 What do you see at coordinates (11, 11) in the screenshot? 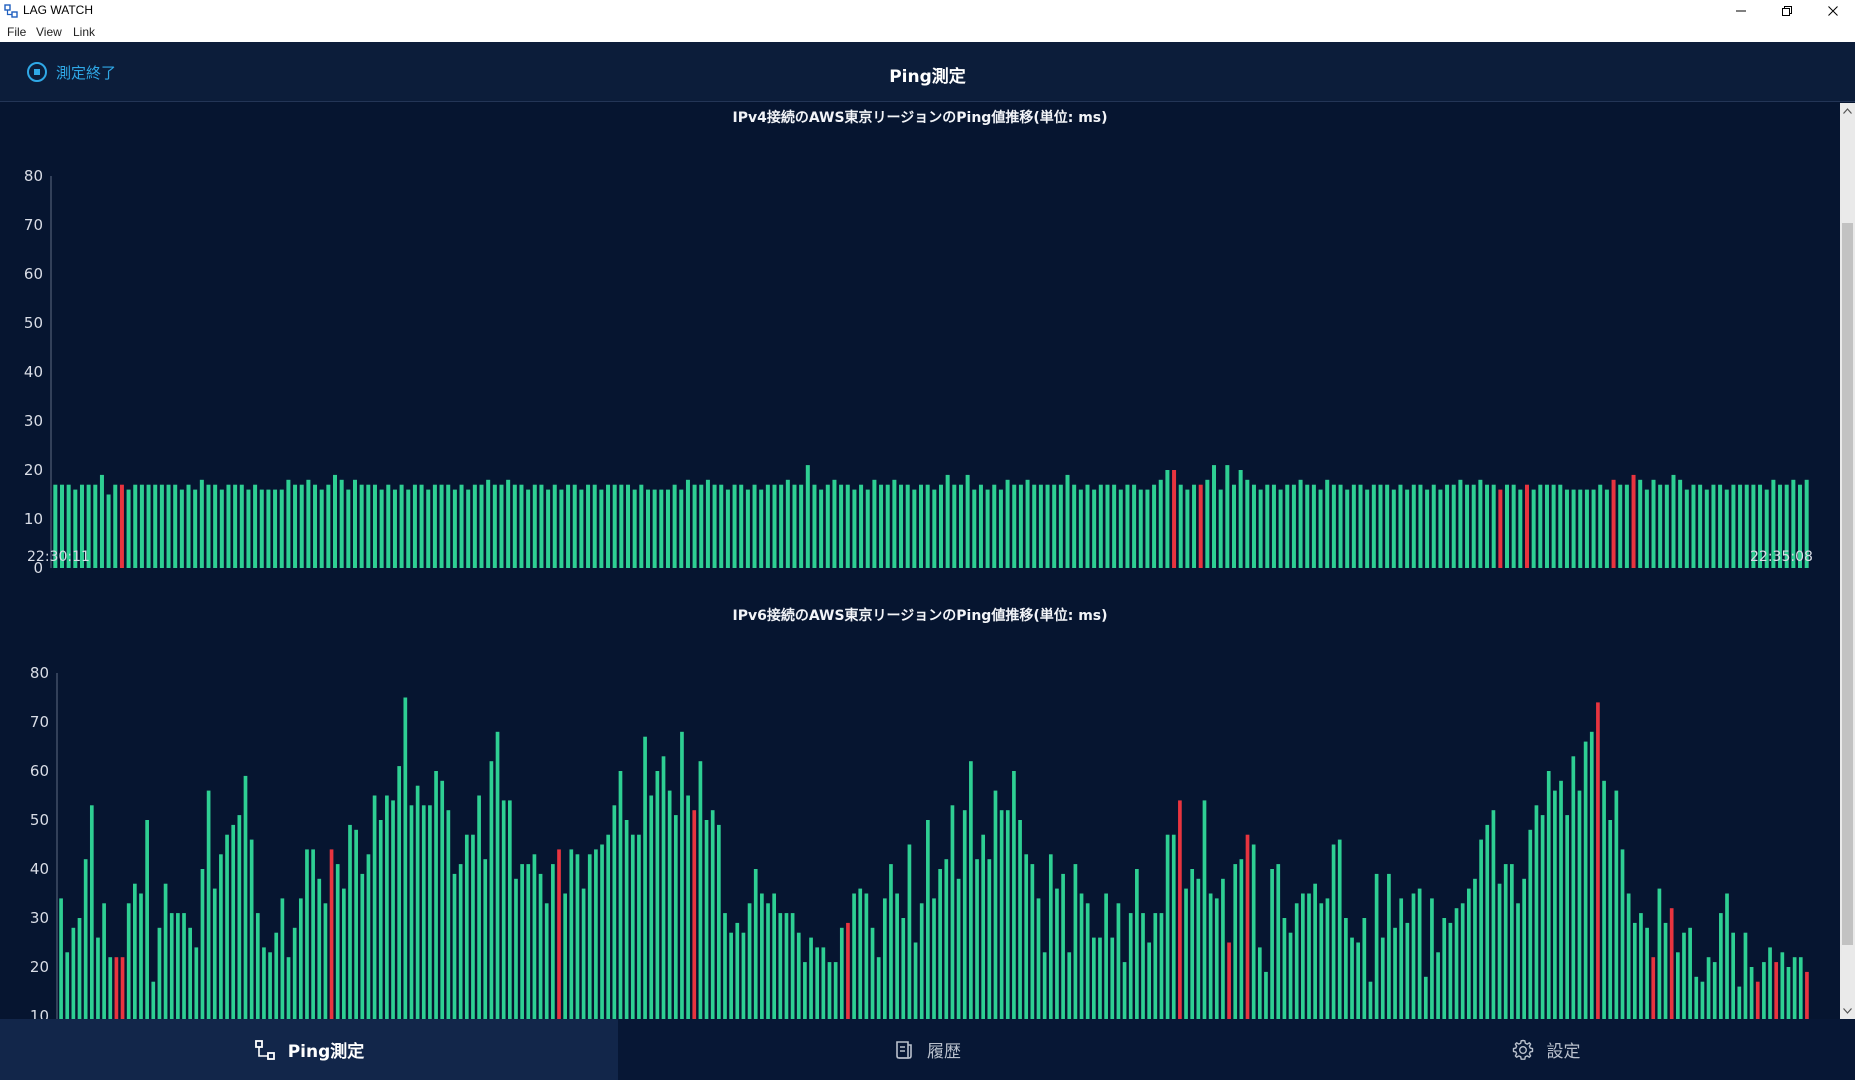
I see `app-logo-icon` at bounding box center [11, 11].